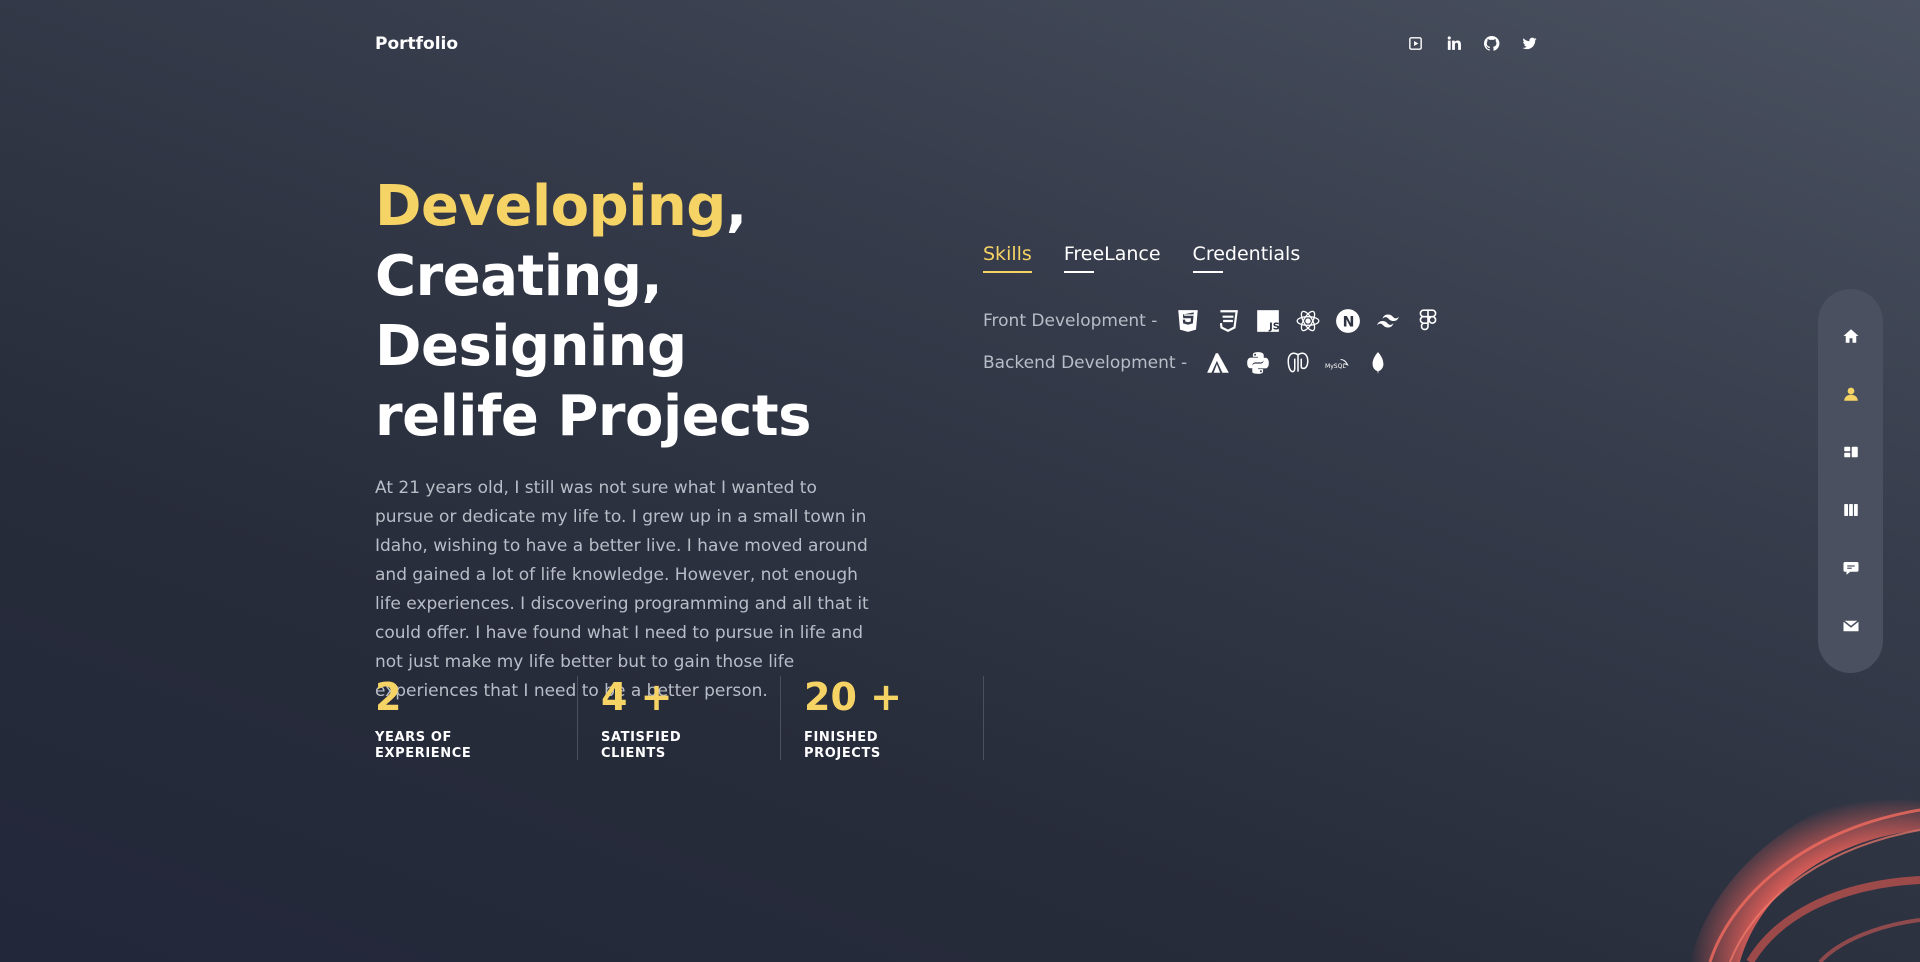 This screenshot has width=1920, height=962. What do you see at coordinates (423, 745) in the screenshot?
I see `stat-label: YEARS OF EXPERIENCE` at bounding box center [423, 745].